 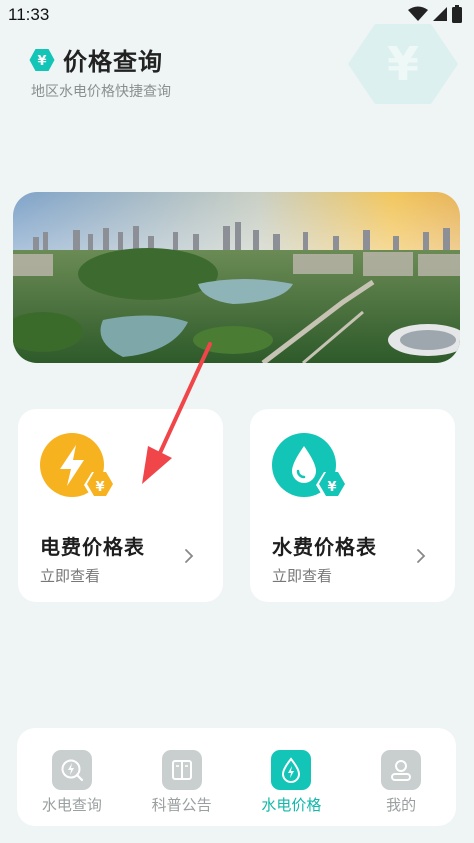 What do you see at coordinates (181, 805) in the screenshot?
I see `nav-label: 科普公告` at bounding box center [181, 805].